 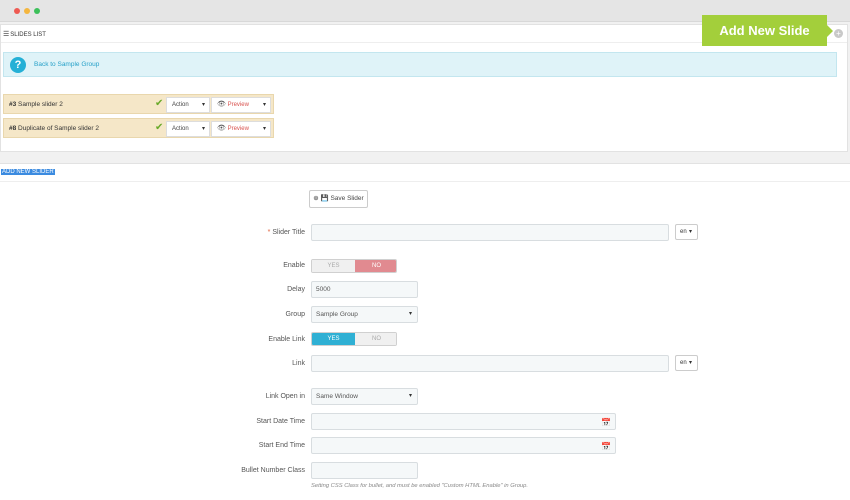 I want to click on slides-list-title: SLIDES LIST, so click(x=28, y=35).